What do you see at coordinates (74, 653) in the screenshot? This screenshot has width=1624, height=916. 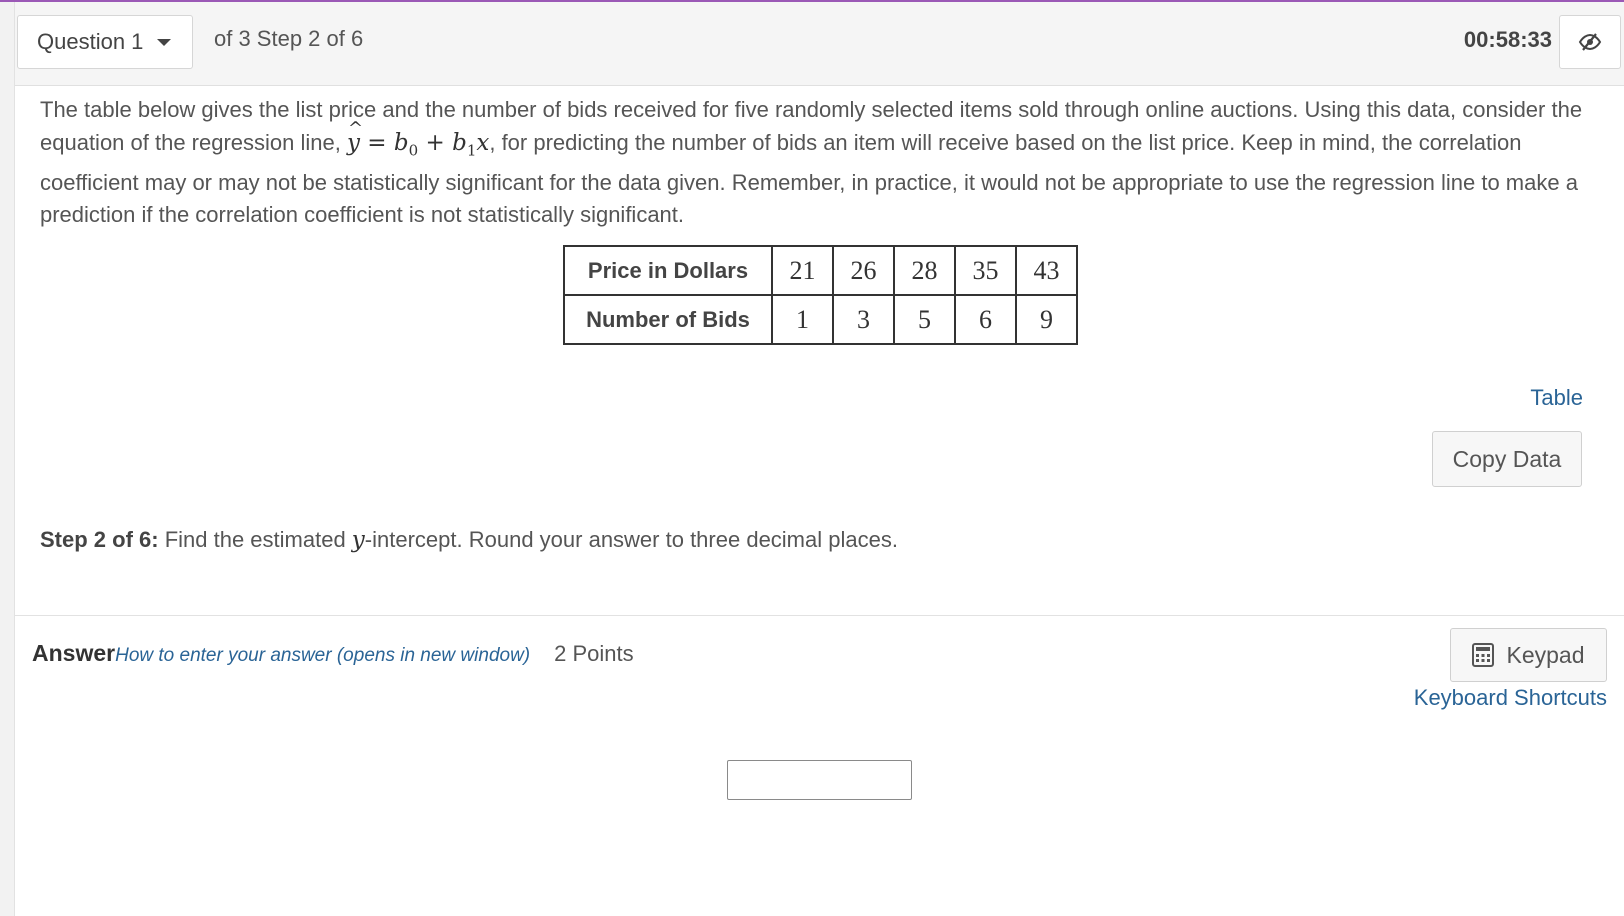 I see `answer-label: Answer` at bounding box center [74, 653].